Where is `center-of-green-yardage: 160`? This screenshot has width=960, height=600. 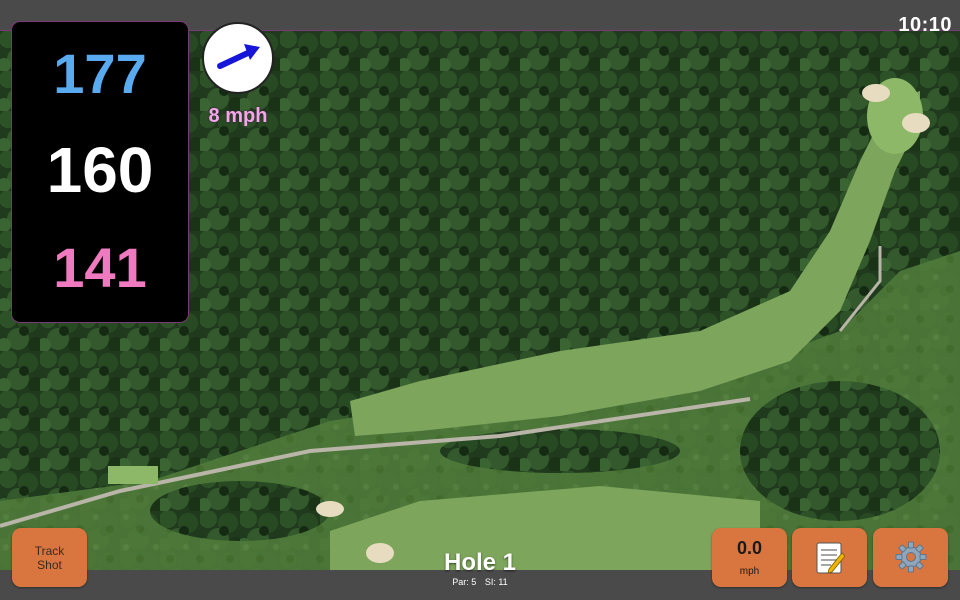
center-of-green-yardage: 160 is located at coordinates (100, 170).